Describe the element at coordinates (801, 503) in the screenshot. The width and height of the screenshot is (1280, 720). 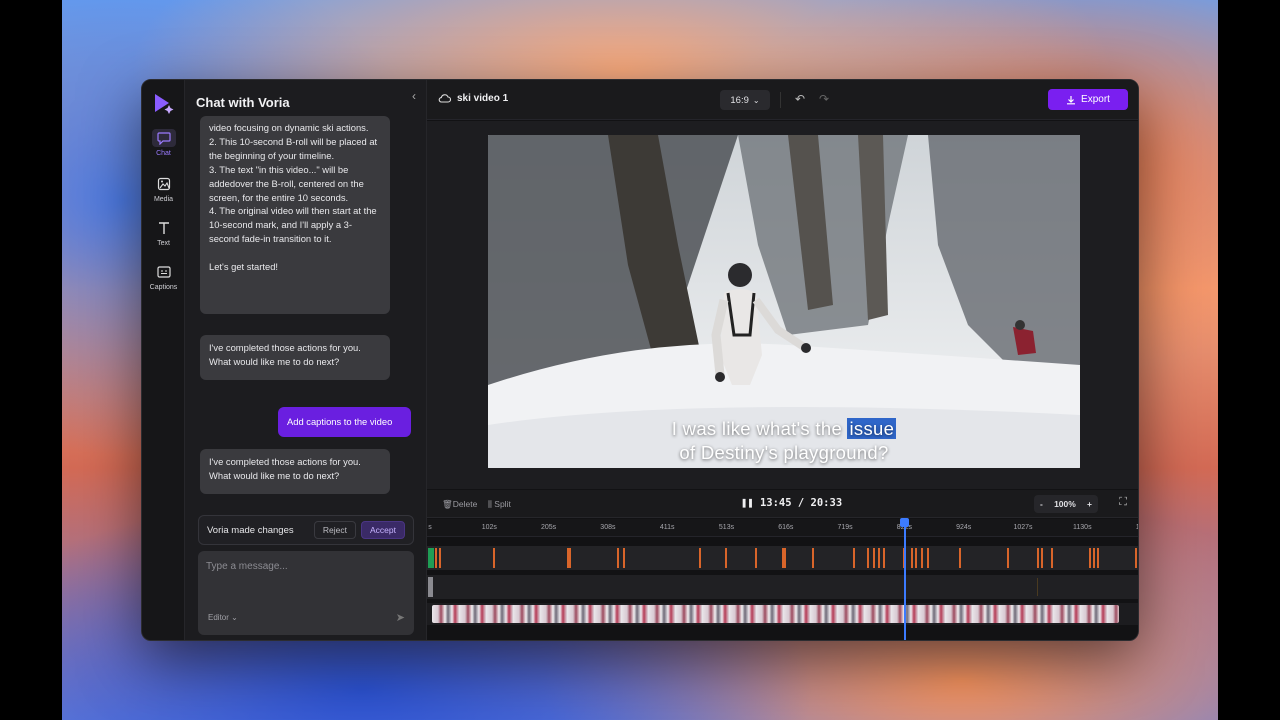
I see `timecode-text: 13:45 / 20:33` at that location.